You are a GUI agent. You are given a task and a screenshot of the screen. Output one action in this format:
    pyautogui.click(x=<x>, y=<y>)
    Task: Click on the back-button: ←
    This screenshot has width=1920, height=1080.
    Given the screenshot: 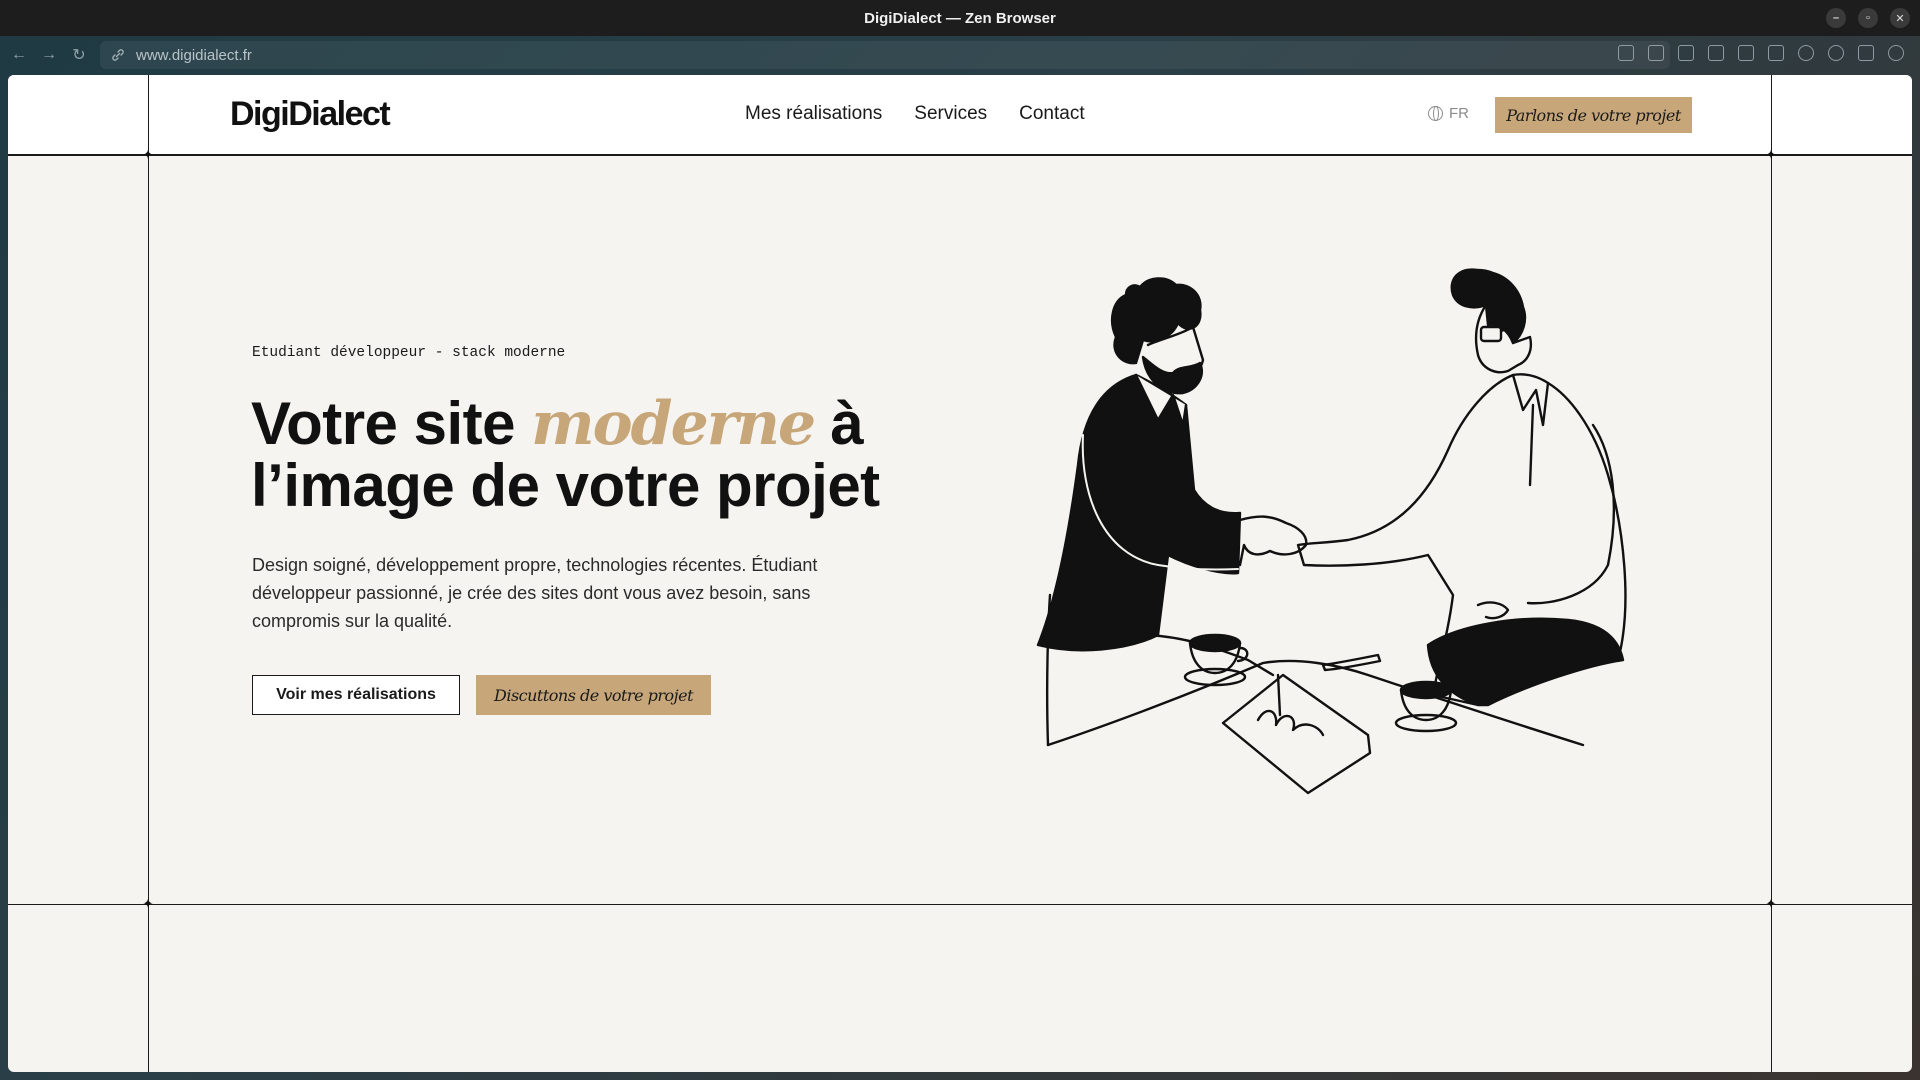 What is the action you would take?
    pyautogui.click(x=19, y=55)
    